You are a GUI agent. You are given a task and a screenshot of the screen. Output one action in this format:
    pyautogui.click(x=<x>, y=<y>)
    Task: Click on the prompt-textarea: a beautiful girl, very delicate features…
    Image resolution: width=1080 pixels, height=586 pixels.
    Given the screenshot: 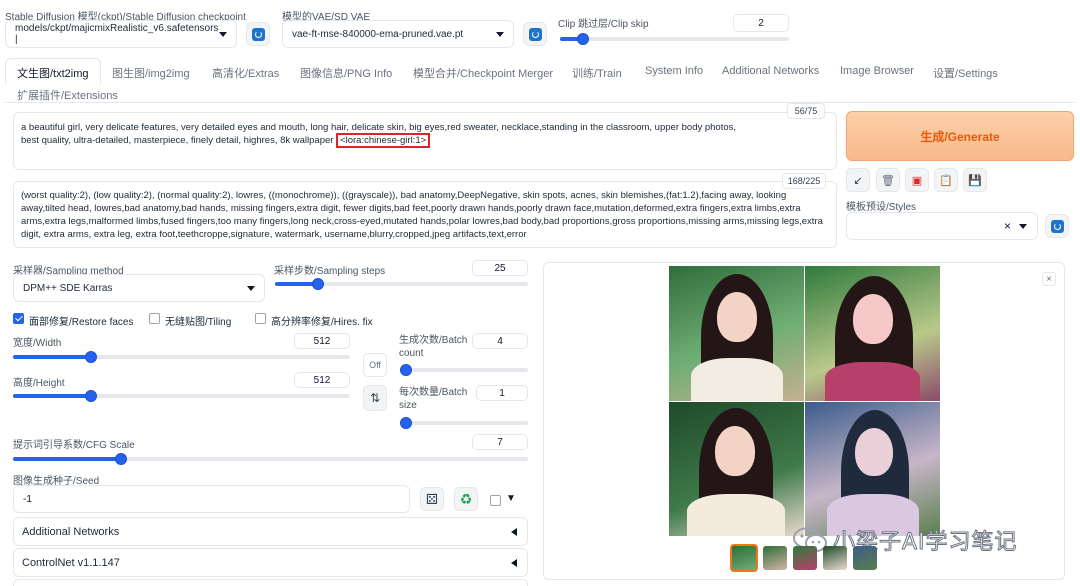 What is the action you would take?
    pyautogui.click(x=425, y=141)
    